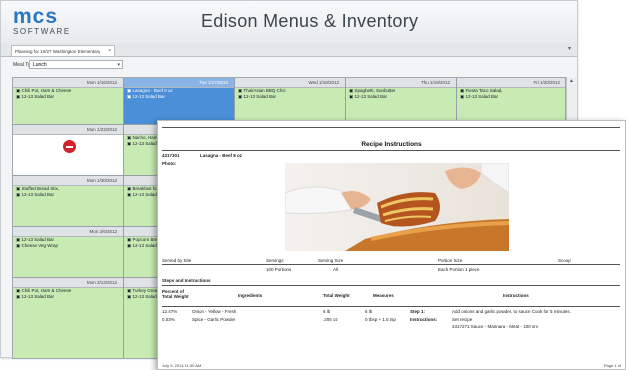  Describe the element at coordinates (380, 319) in the screenshot. I see `row-measure: 0 tbsp + 1.5 tsp` at that location.